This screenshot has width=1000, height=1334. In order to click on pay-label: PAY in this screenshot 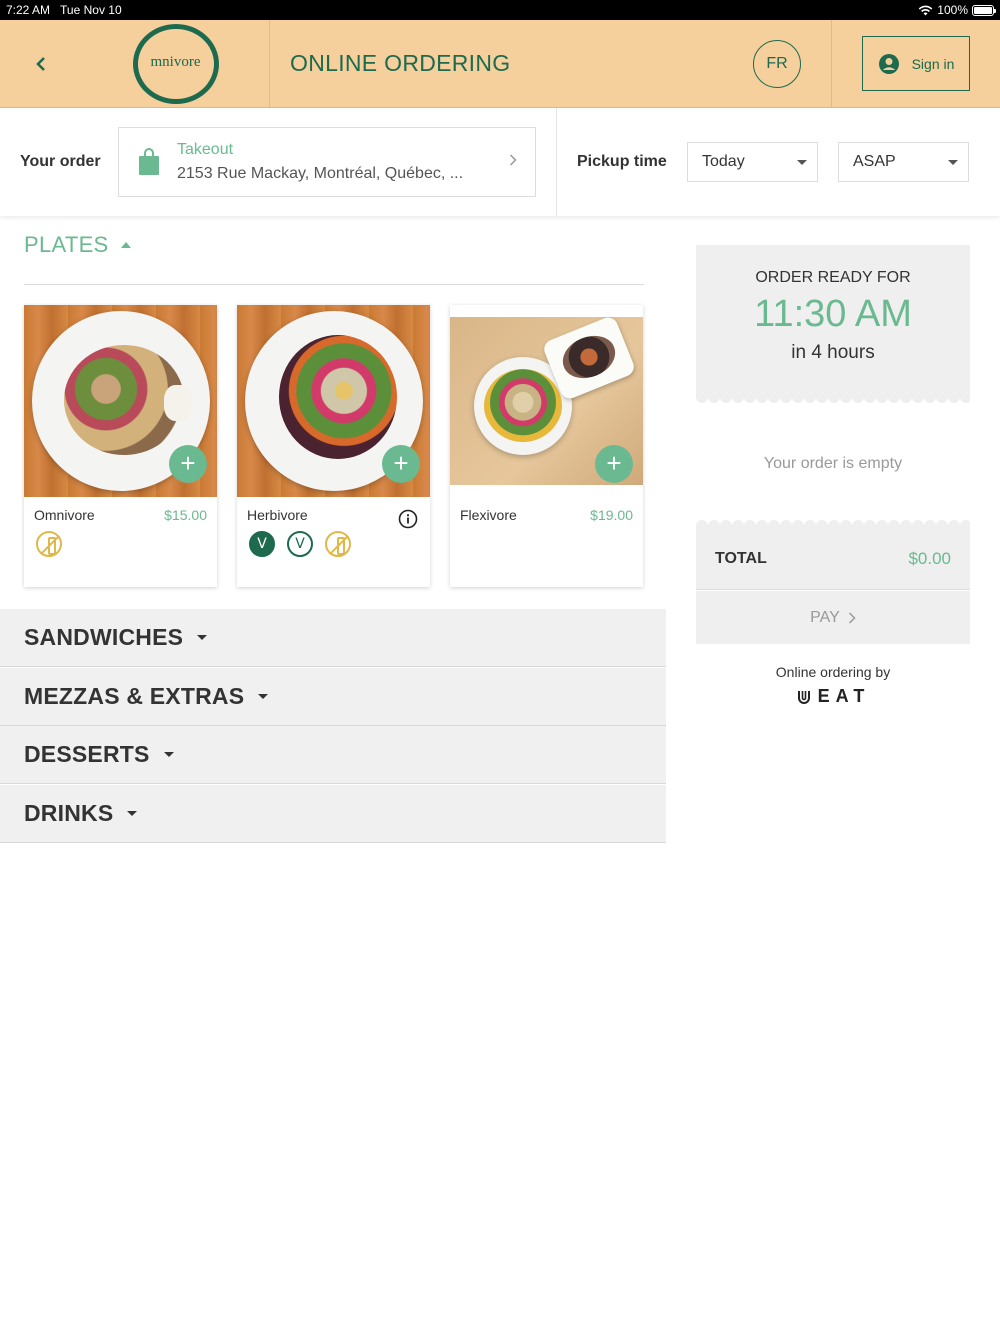, I will do `click(825, 617)`.